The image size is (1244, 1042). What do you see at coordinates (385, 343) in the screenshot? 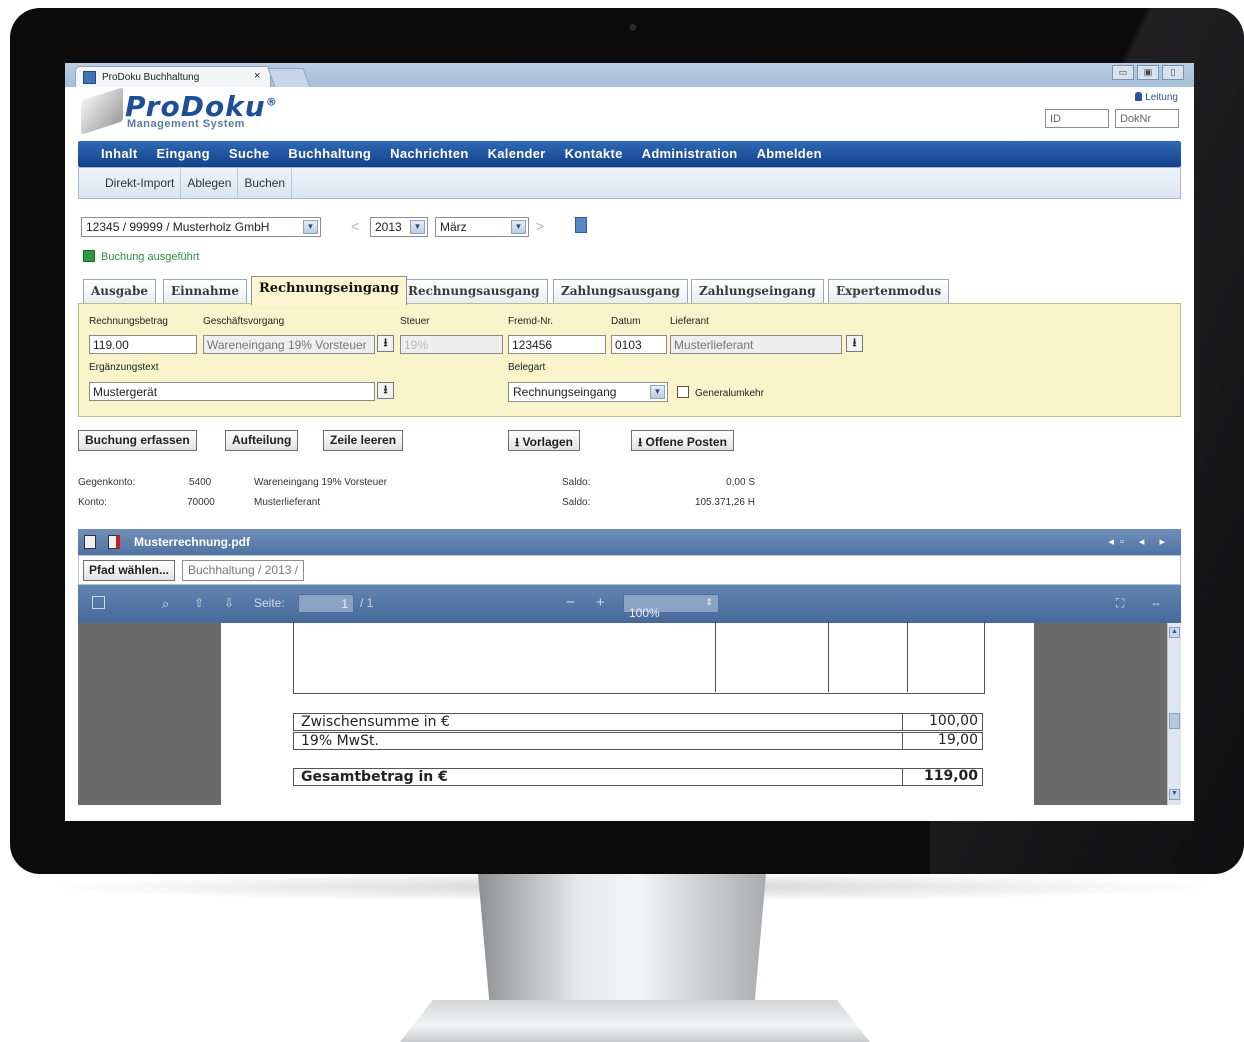
I see `geschaeftsvorgang-upload-icon: ⭳` at bounding box center [385, 343].